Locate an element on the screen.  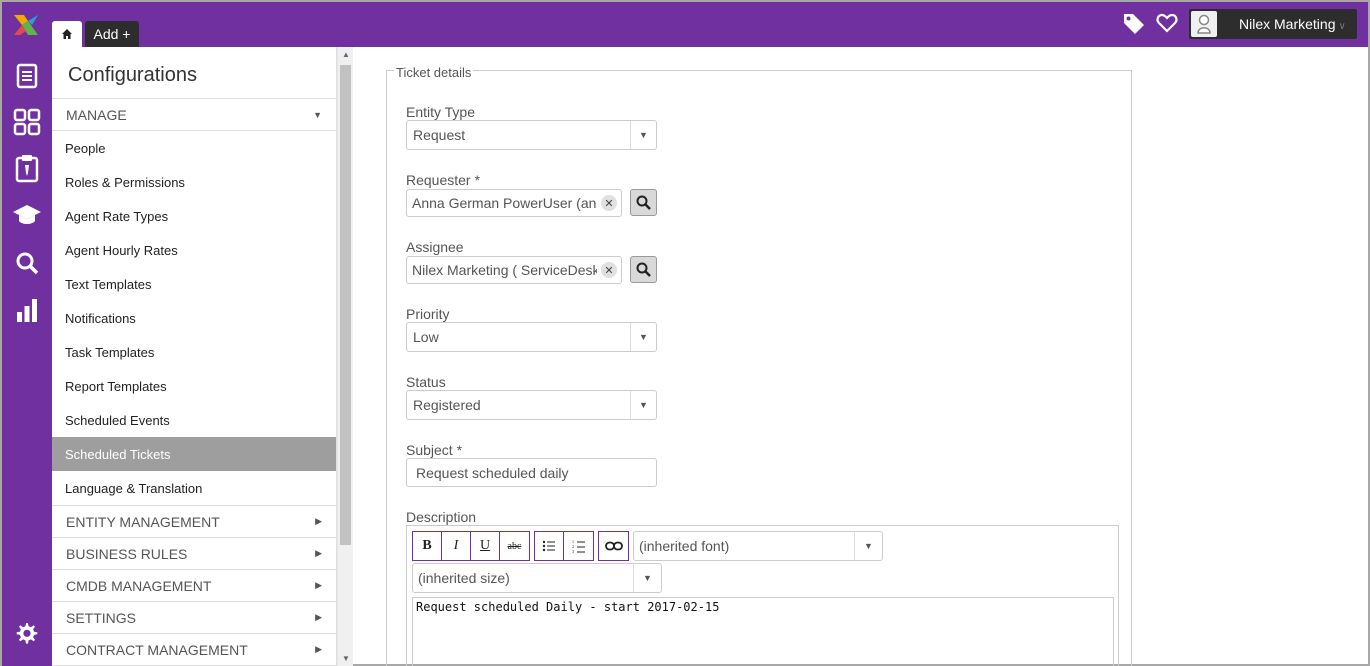
sidebar-item-scheduled-events: Scheduled Events is located at coordinates (194, 420).